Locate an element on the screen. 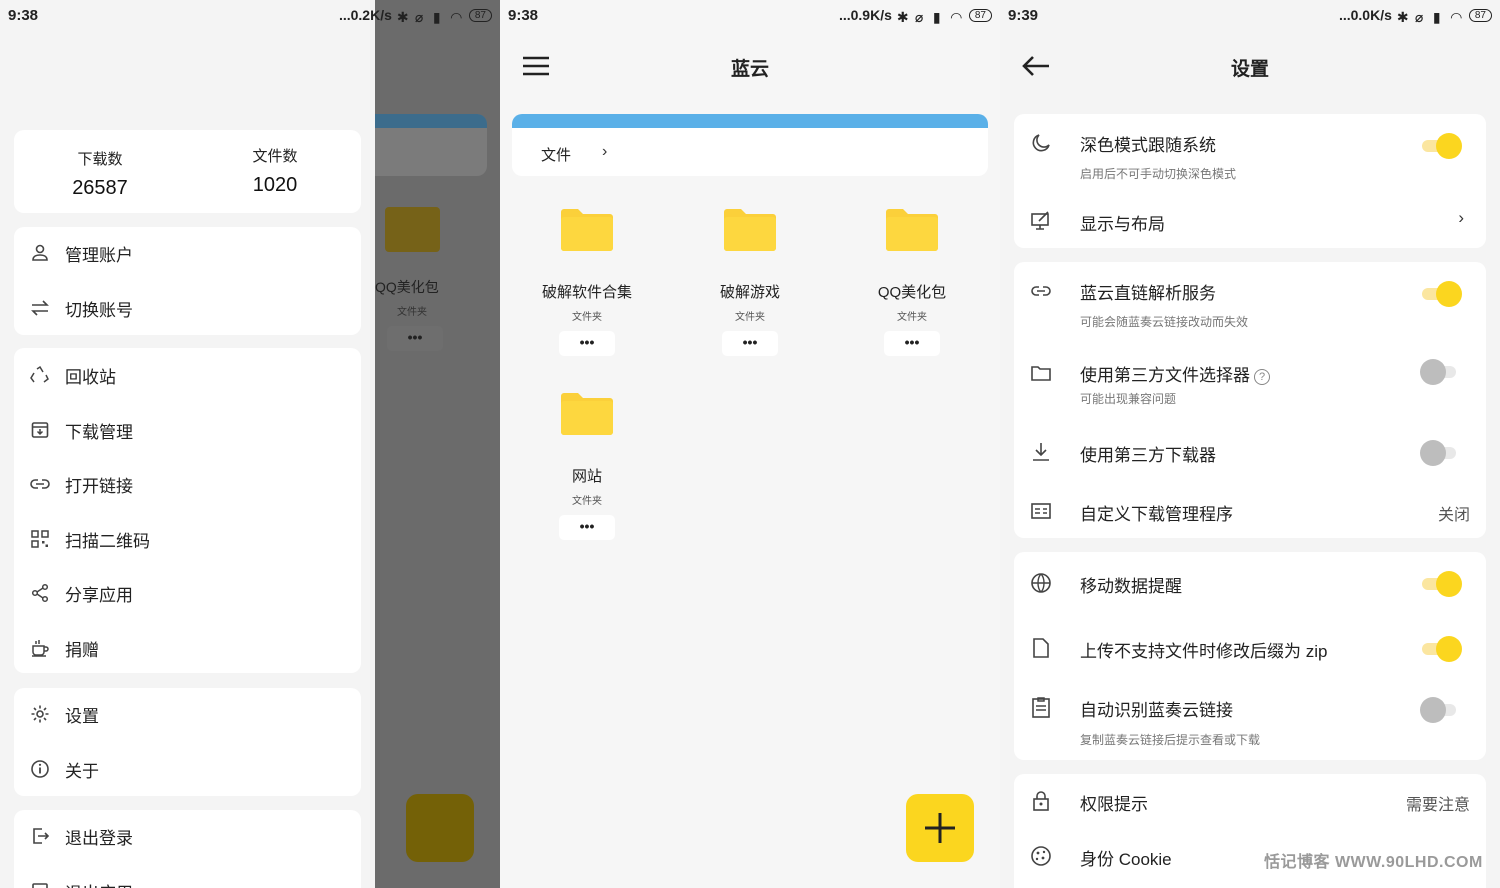 This screenshot has height=888, width=1500. add-fab-button is located at coordinates (940, 828).